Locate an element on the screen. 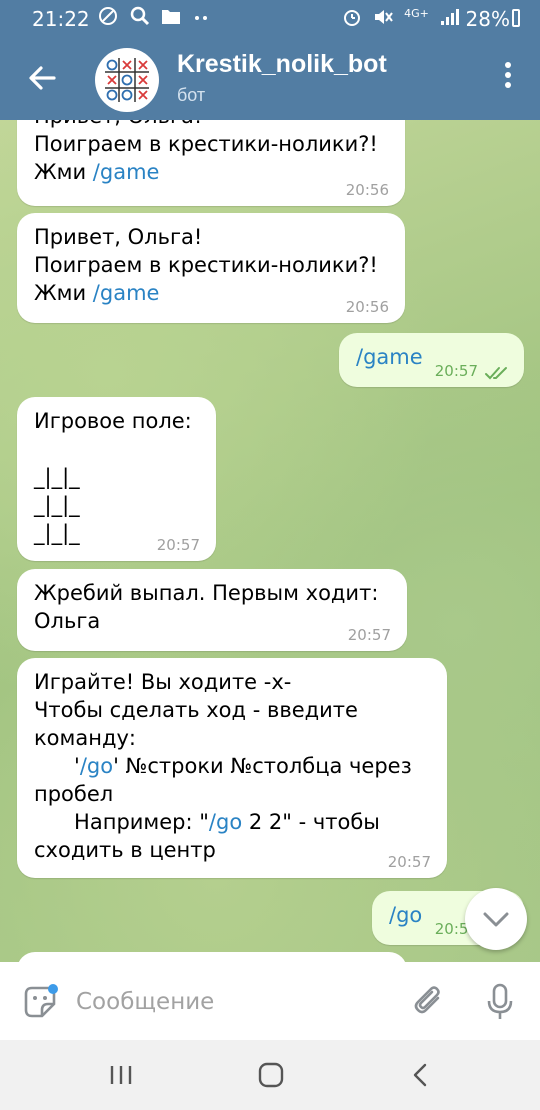 This screenshot has width=540, height=1110. message-text: Ольга is located at coordinates (67, 621).